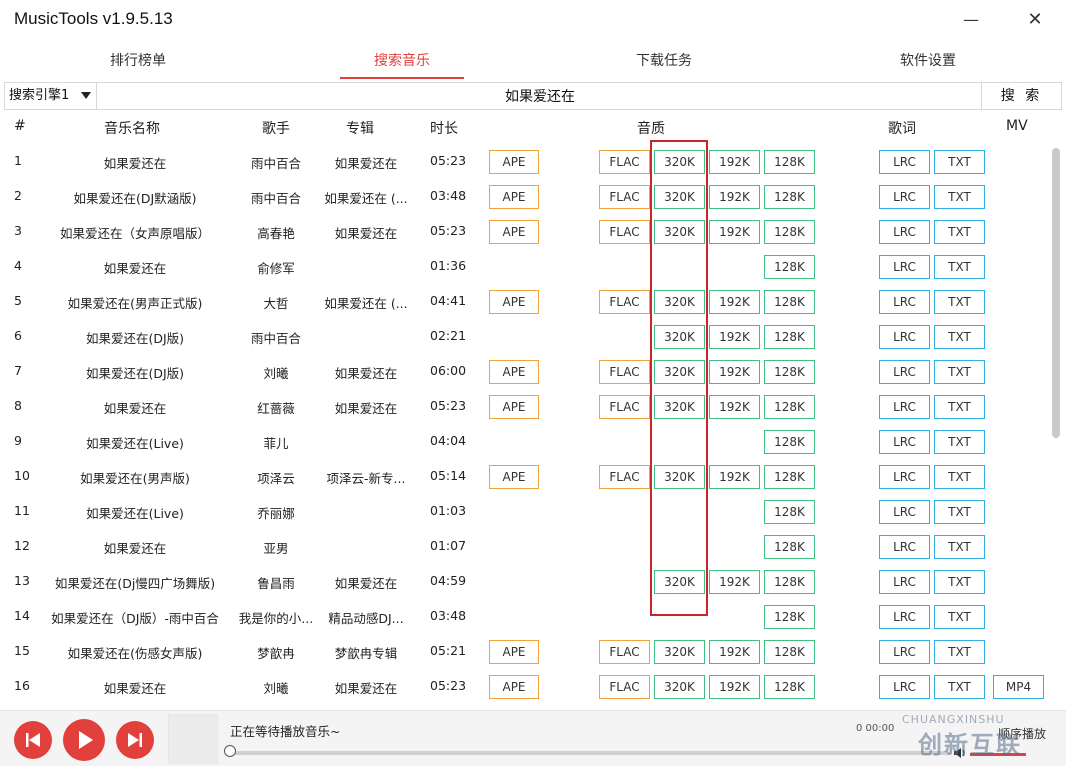  Describe the element at coordinates (525, 511) in the screenshot. I see `table-row: 11 如果爱还在(Live) 乔丽娜 01:03 128K LRC TXT` at that location.